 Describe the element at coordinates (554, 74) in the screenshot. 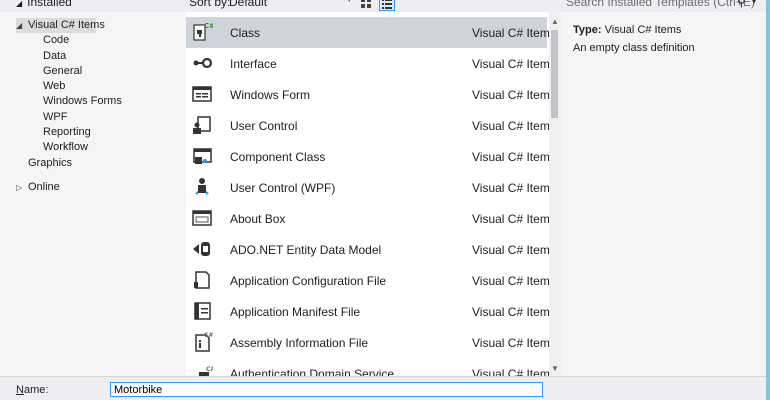

I see `scrollbar-thumb` at that location.